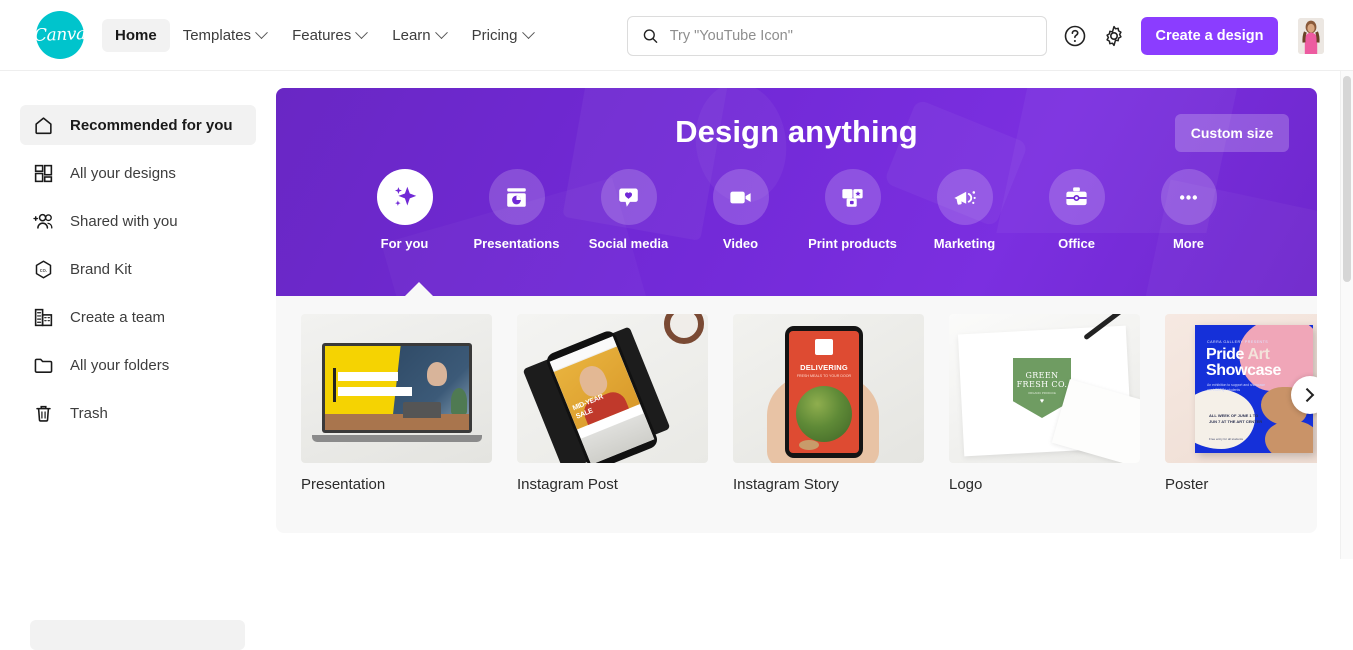 This screenshot has height=650, width=1353. I want to click on category-tab-office: Office, so click(1077, 210).